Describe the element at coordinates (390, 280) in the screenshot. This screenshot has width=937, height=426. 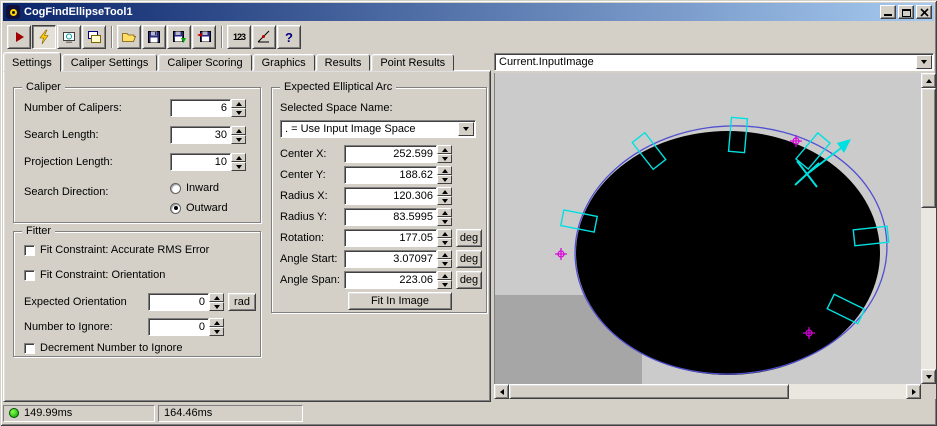
I see `angle-span-input` at that location.